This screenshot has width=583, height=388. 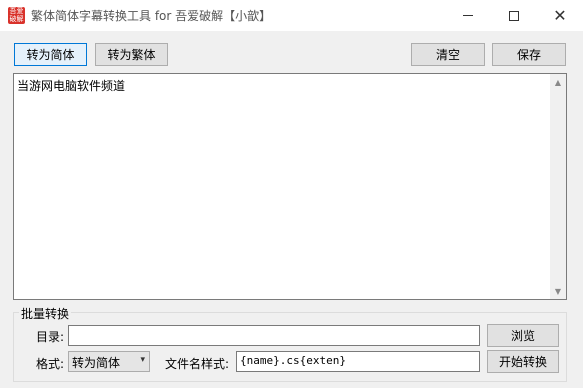 I want to click on close-button: ✕, so click(x=560, y=15).